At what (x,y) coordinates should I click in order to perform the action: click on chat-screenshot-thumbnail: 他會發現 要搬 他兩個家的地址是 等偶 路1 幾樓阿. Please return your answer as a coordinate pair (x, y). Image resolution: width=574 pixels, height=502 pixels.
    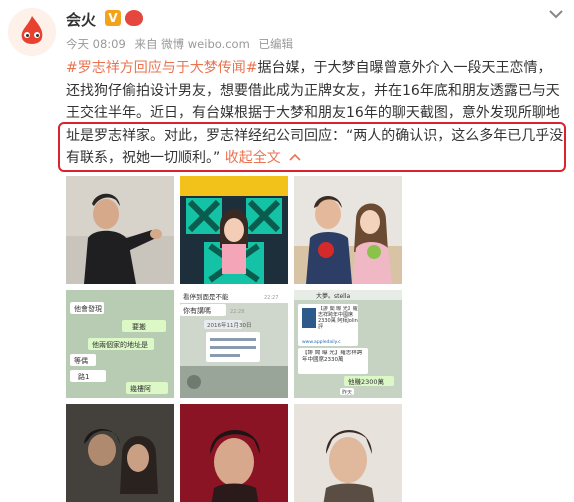
    Looking at the image, I should click on (120, 344).